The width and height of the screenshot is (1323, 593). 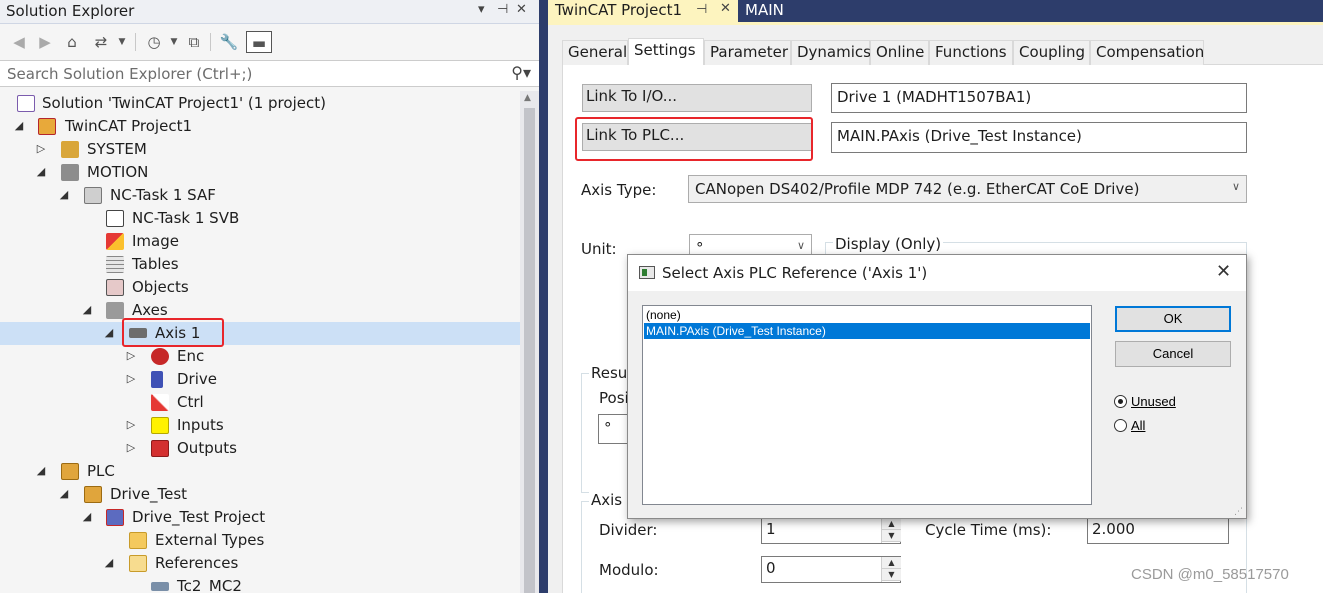 I want to click on tree-item-nc-task-saf: ◢ NC-Task 1 SAF, so click(x=260, y=195).